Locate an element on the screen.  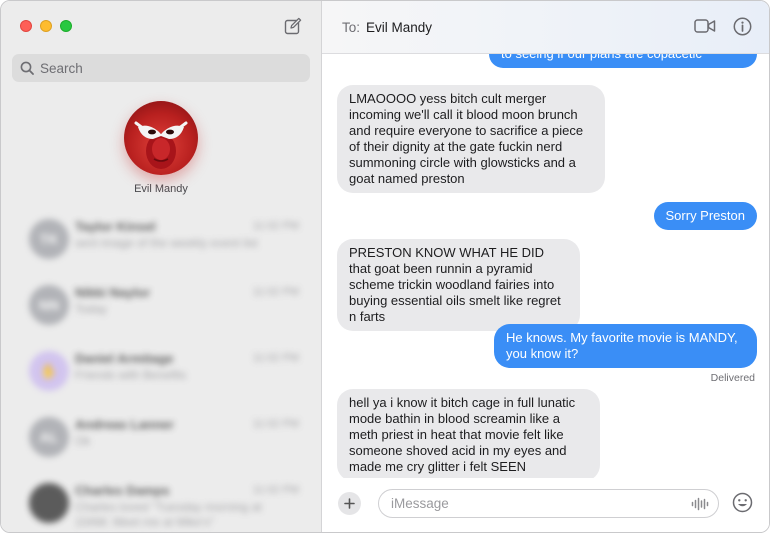
conversation-name: Andreas Lanner is located at coordinates (124, 424).